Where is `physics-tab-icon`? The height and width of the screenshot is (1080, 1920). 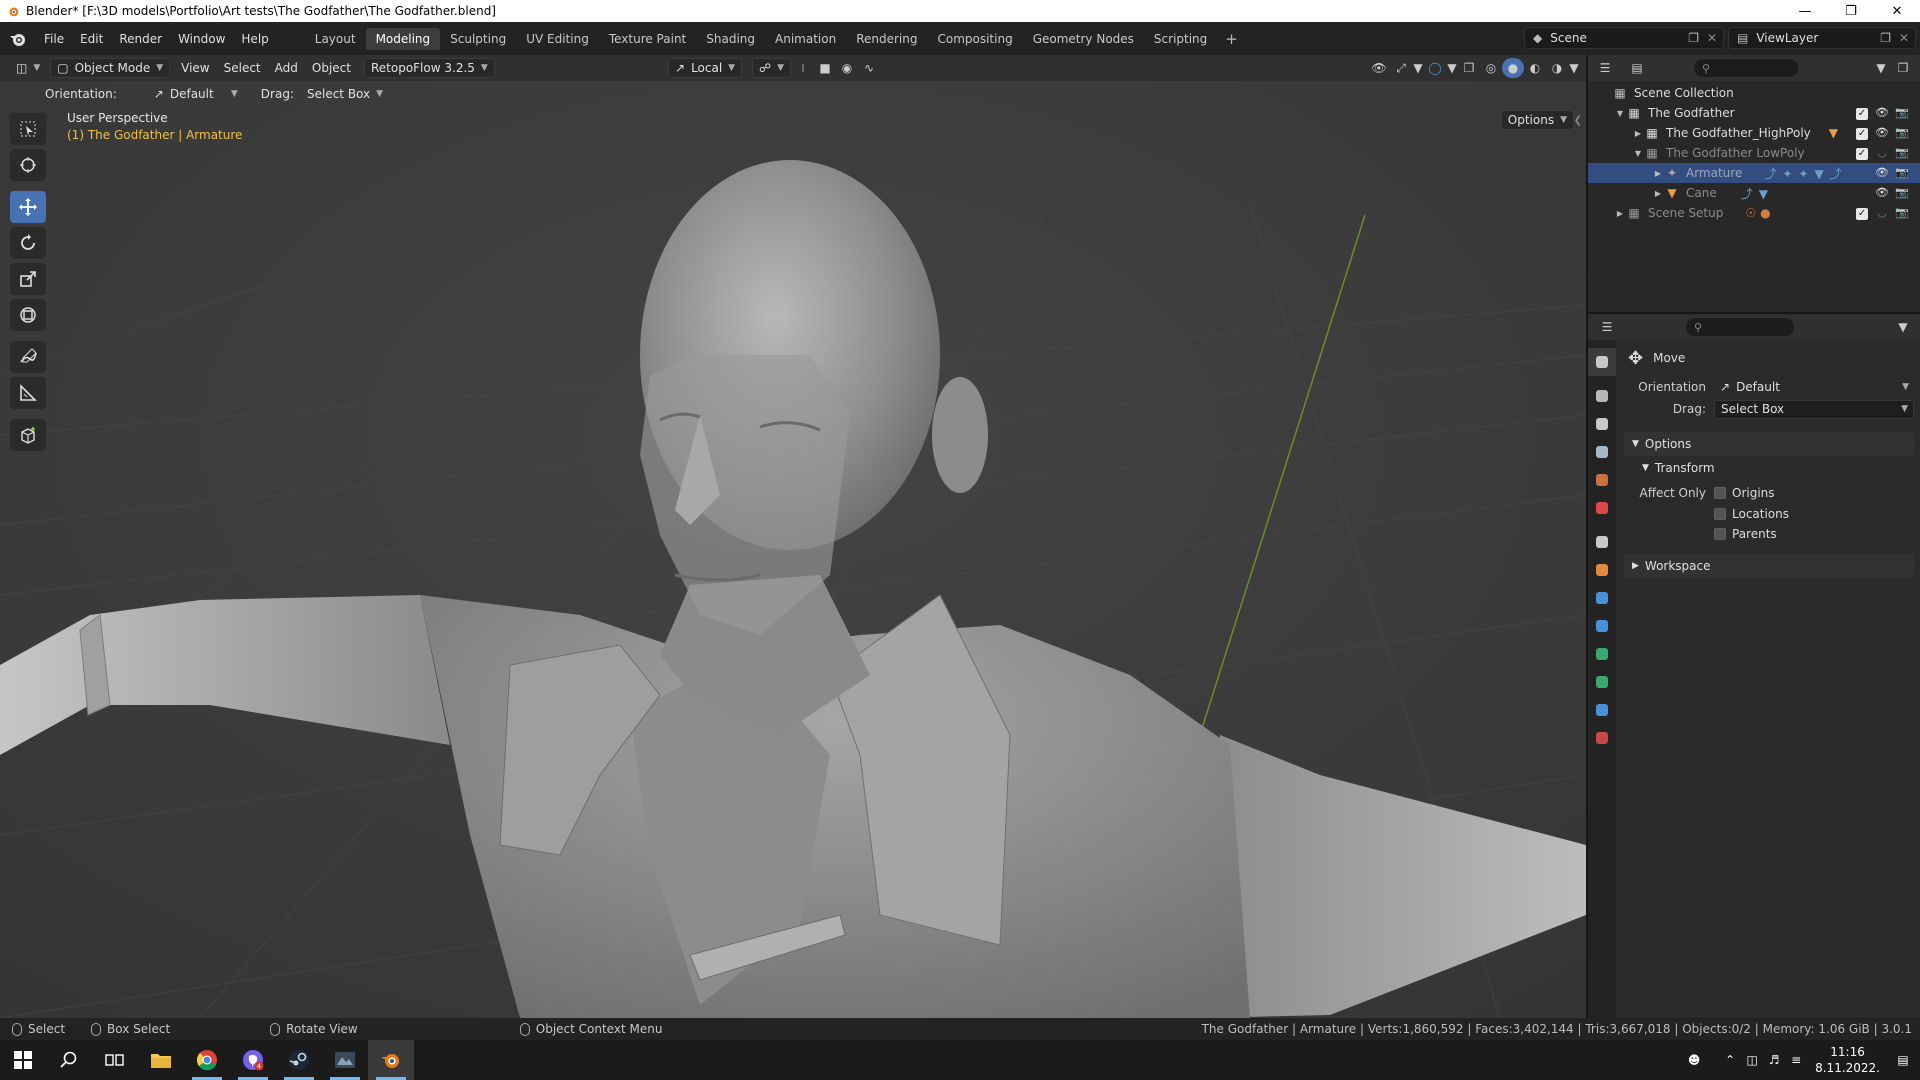
physics-tab-icon is located at coordinates (1602, 654).